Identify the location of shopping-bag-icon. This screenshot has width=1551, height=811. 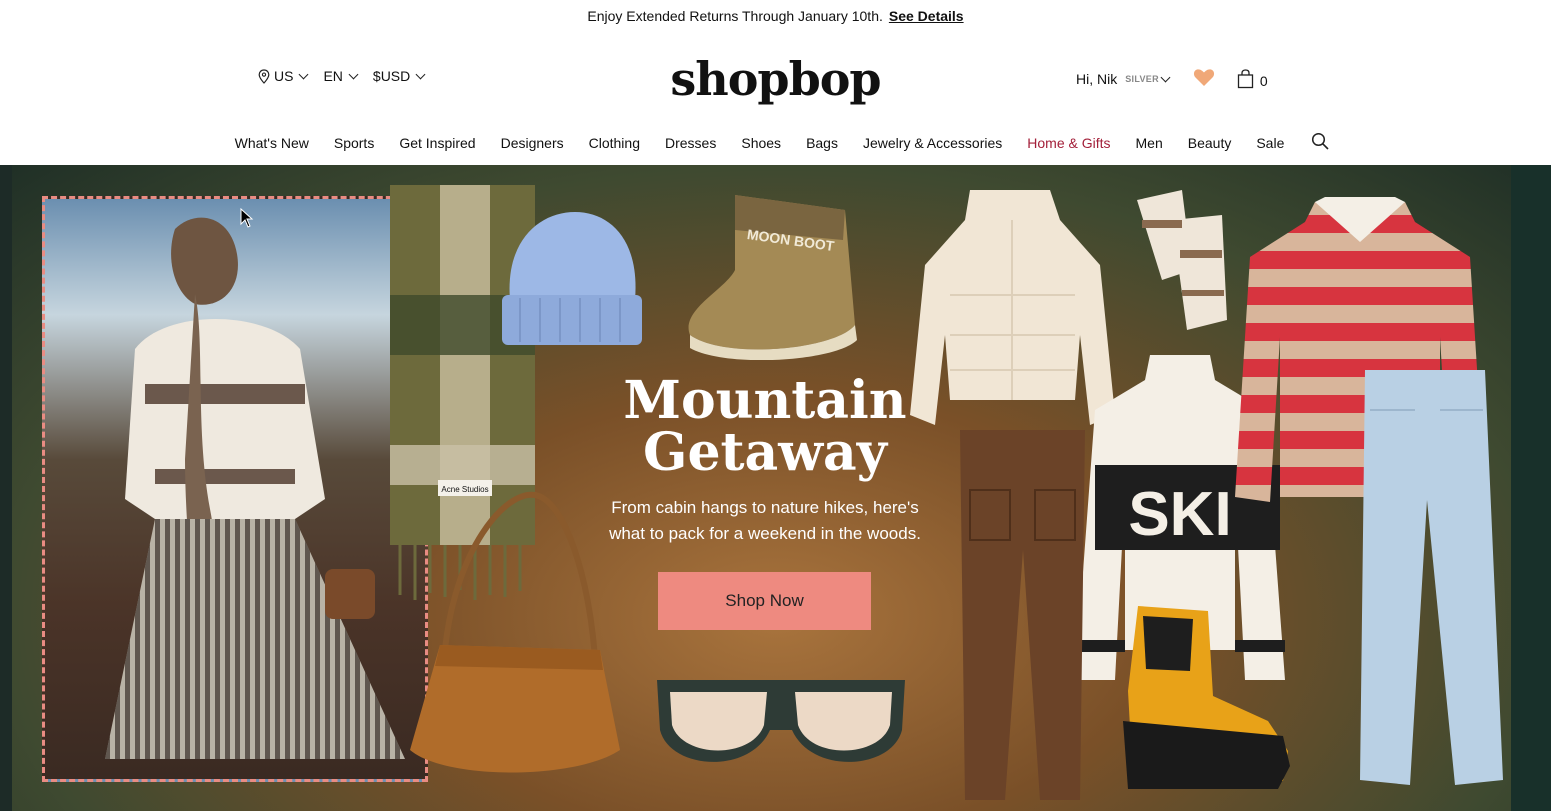
(1245, 79).